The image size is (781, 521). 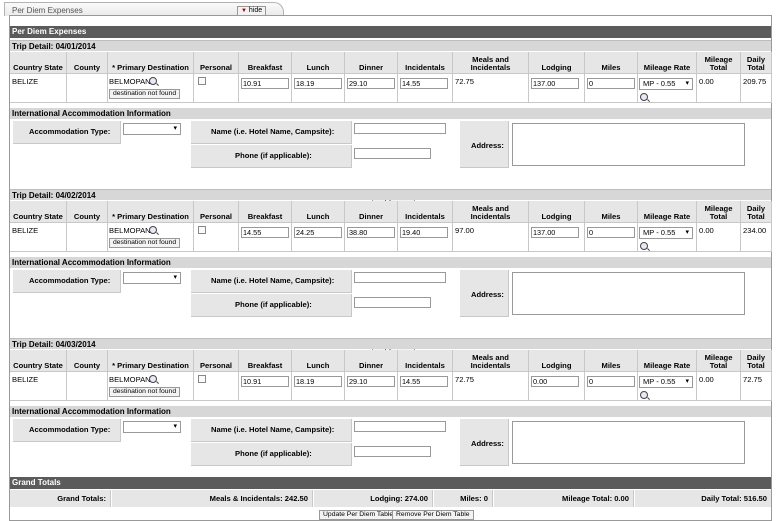 I want to click on meals-incidentals-value: 72.75, so click(x=465, y=81).